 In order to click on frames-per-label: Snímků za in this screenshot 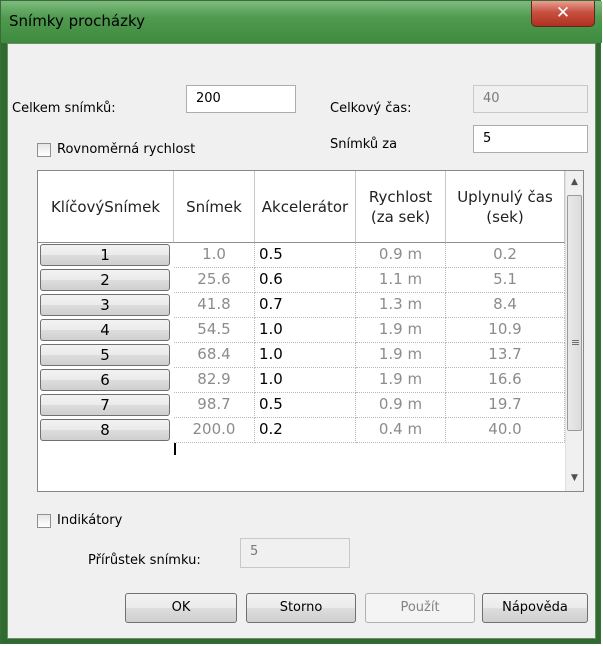, I will do `click(364, 144)`.